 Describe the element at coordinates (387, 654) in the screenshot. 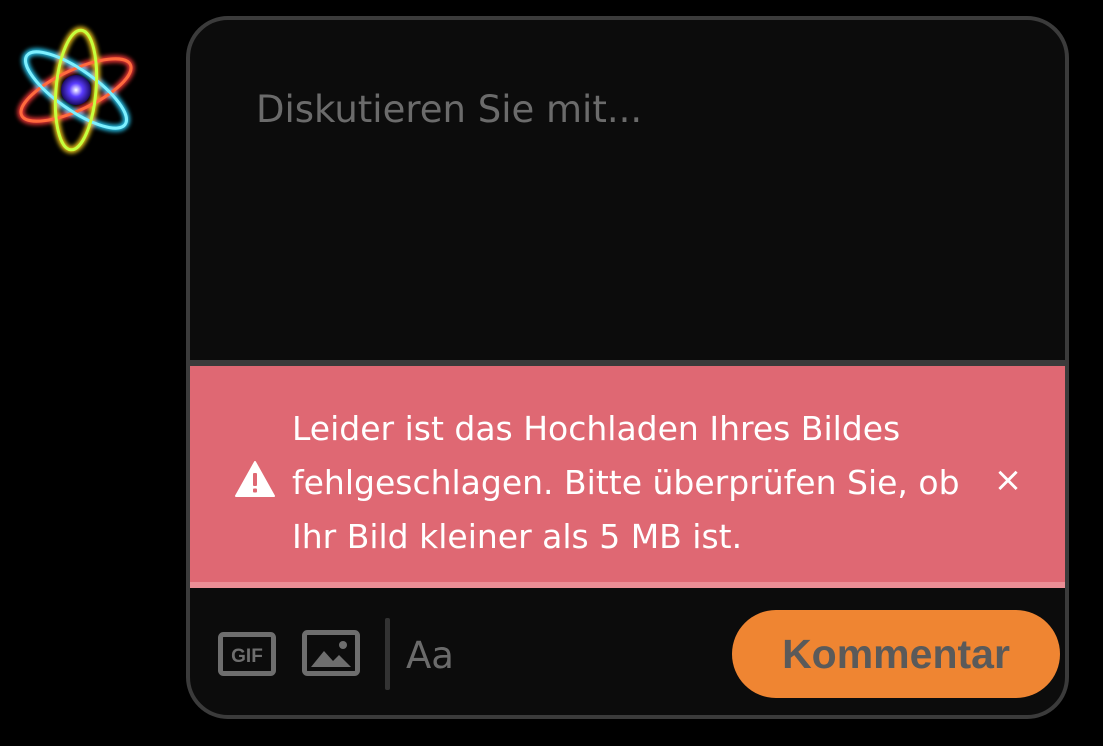

I see `toolbar-divider` at that location.